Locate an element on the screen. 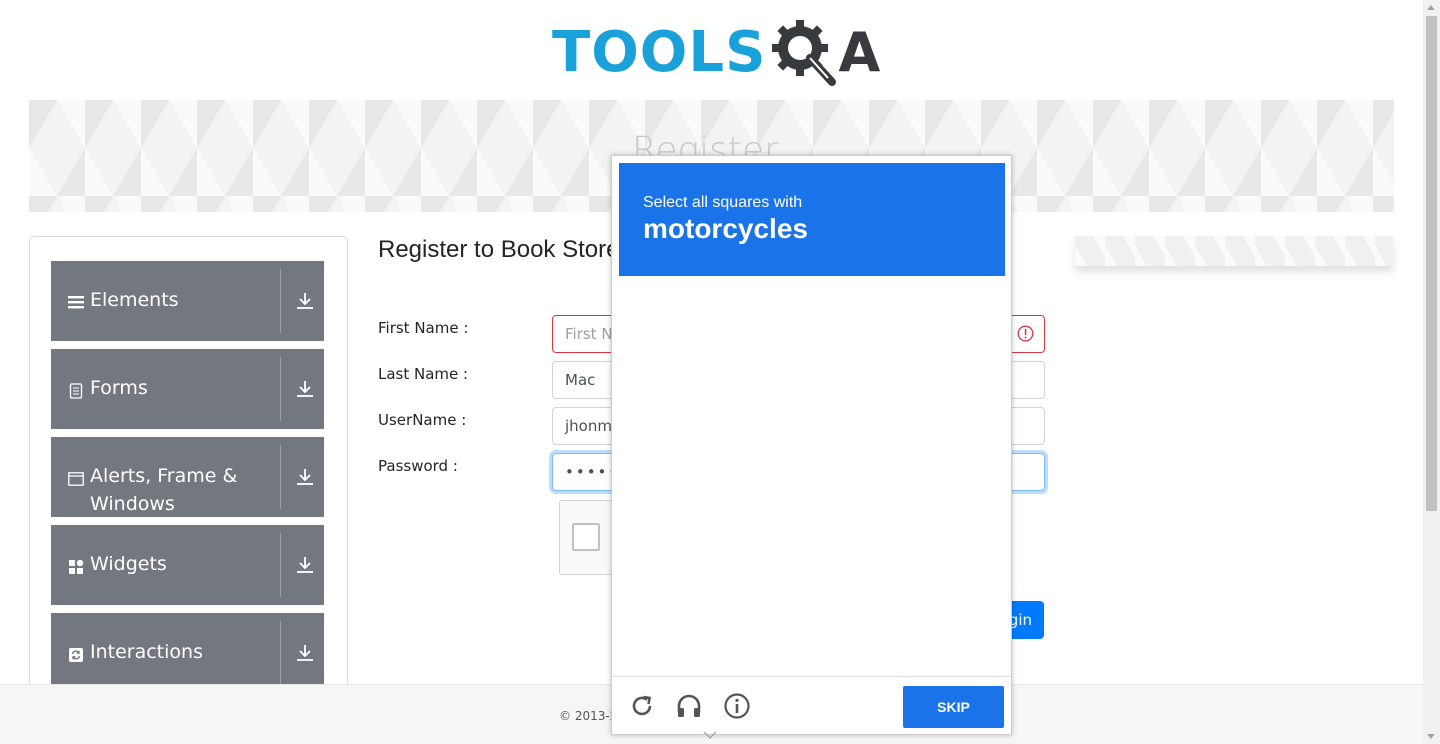 This screenshot has height=744, width=1440. sidebar-group-interactions: Interactions is located at coordinates (187, 653).